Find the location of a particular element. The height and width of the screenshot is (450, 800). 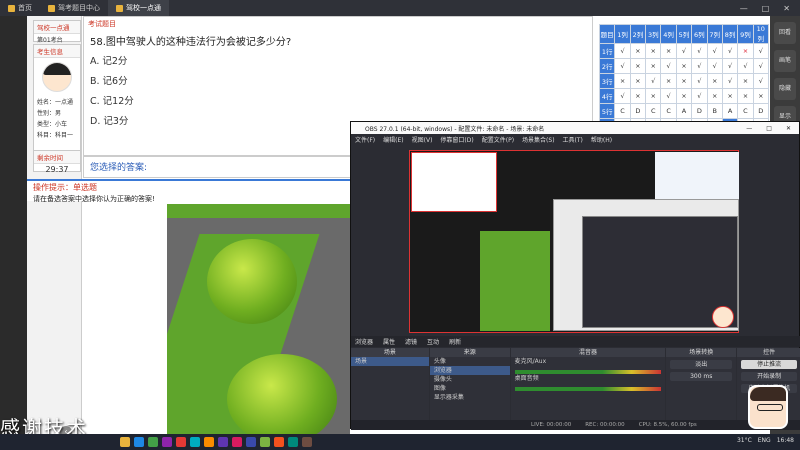

grid-cell: D is located at coordinates (761, 111).